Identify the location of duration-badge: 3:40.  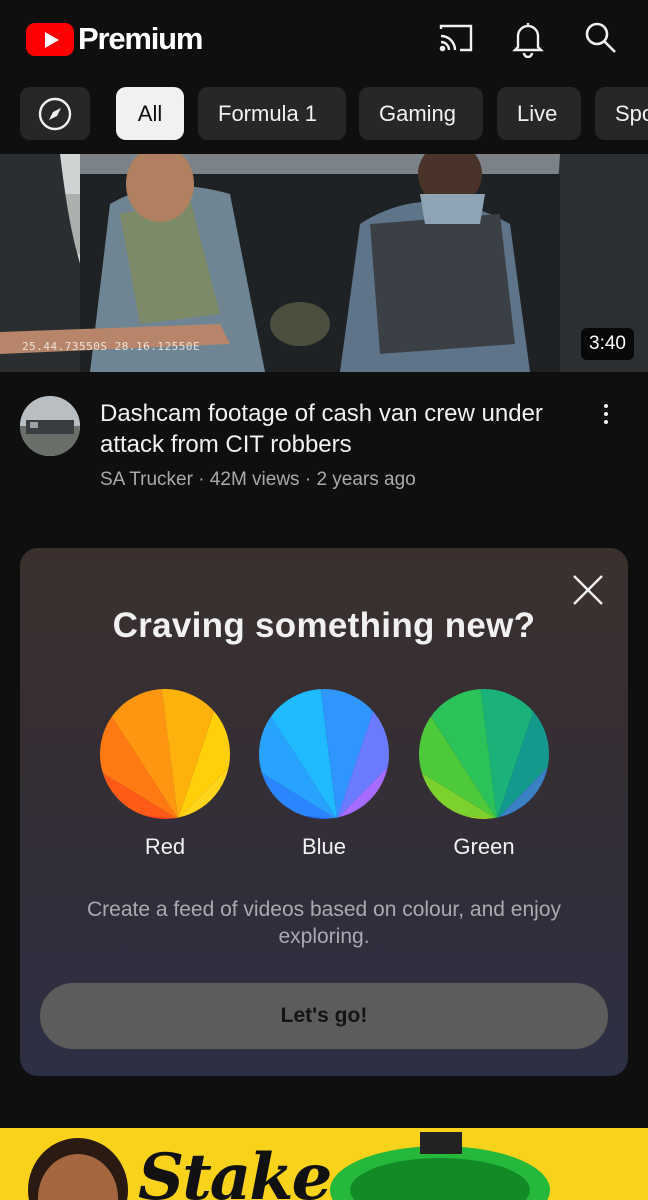
(607, 344).